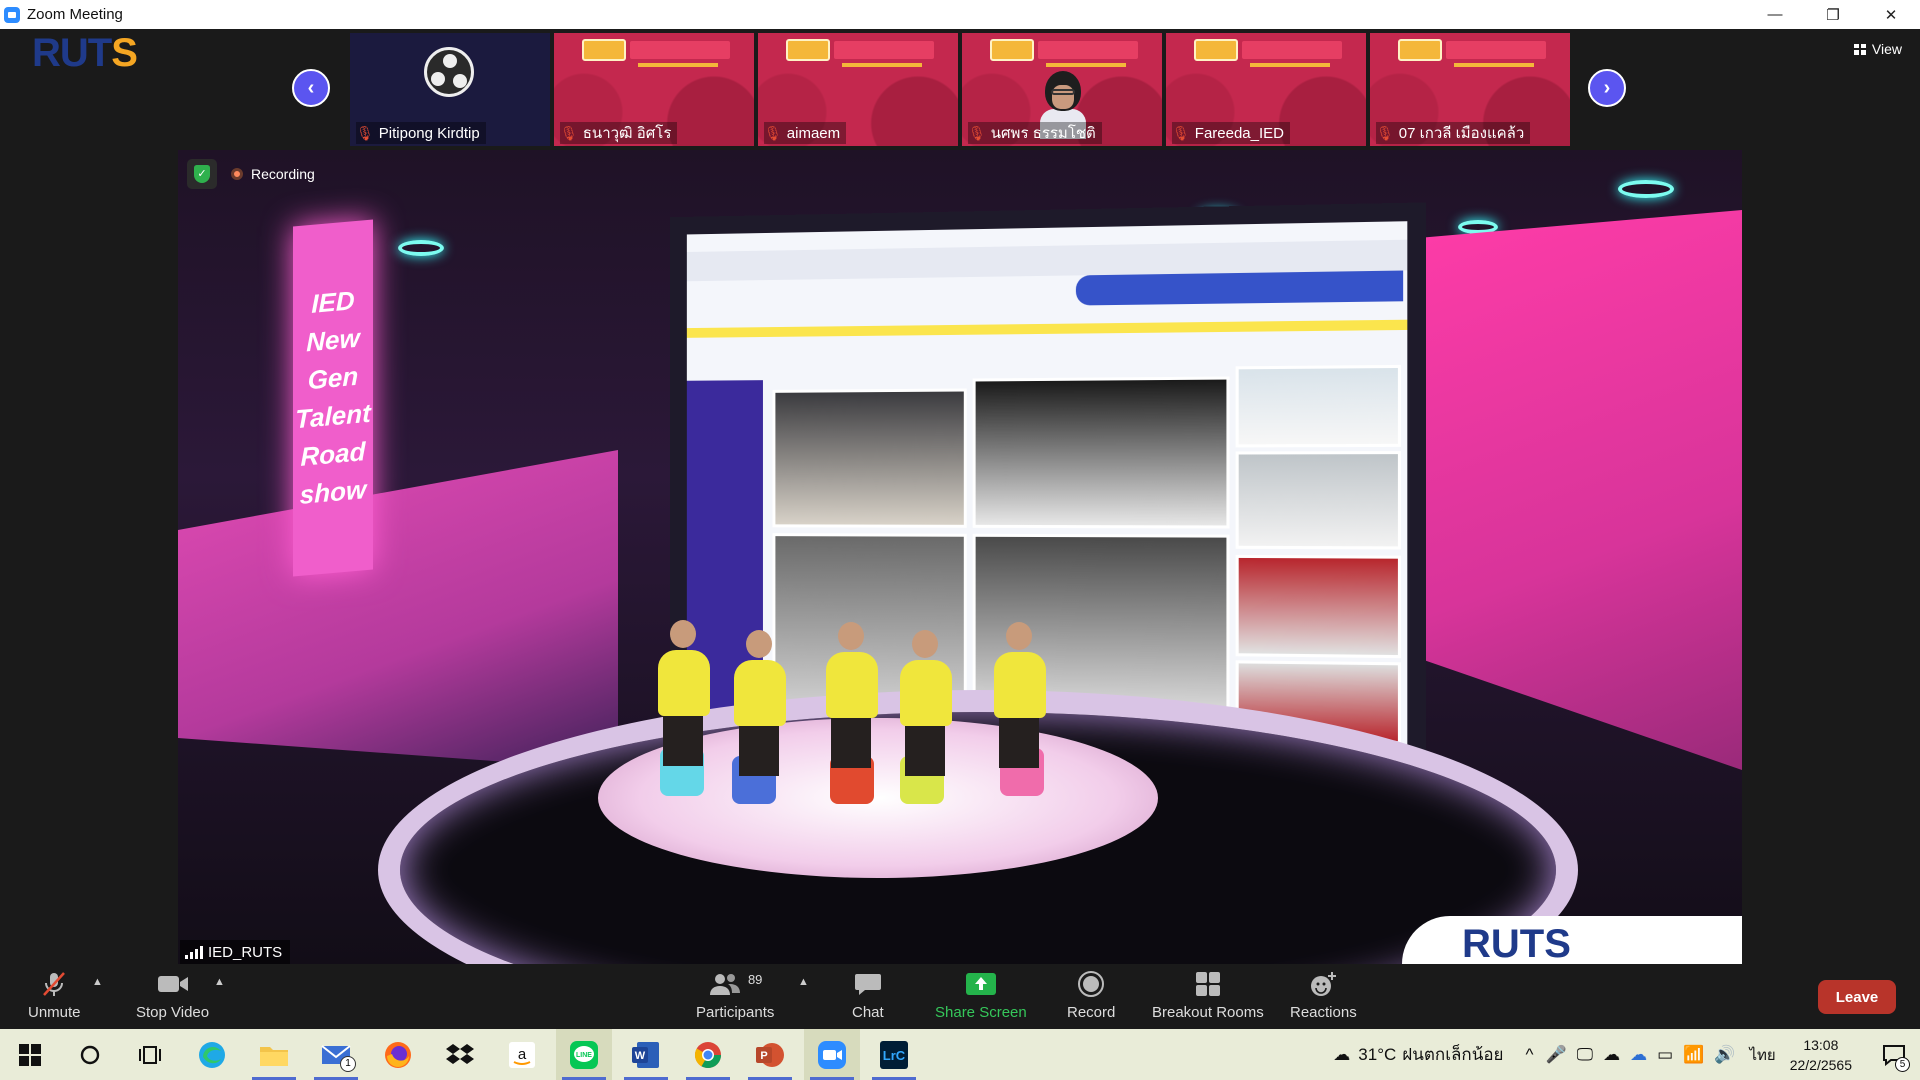 The height and width of the screenshot is (1080, 1920). Describe the element at coordinates (1377, 1055) in the screenshot. I see `weather-temperature: 31°C` at that location.